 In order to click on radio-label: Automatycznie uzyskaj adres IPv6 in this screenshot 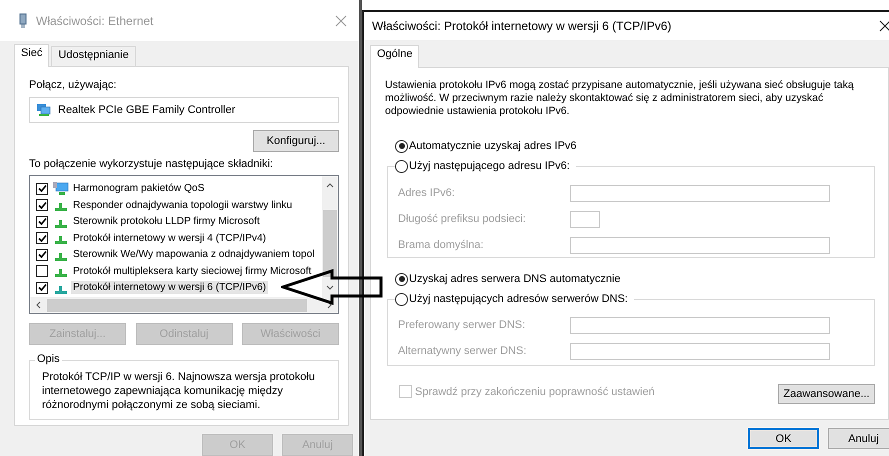, I will do `click(493, 146)`.